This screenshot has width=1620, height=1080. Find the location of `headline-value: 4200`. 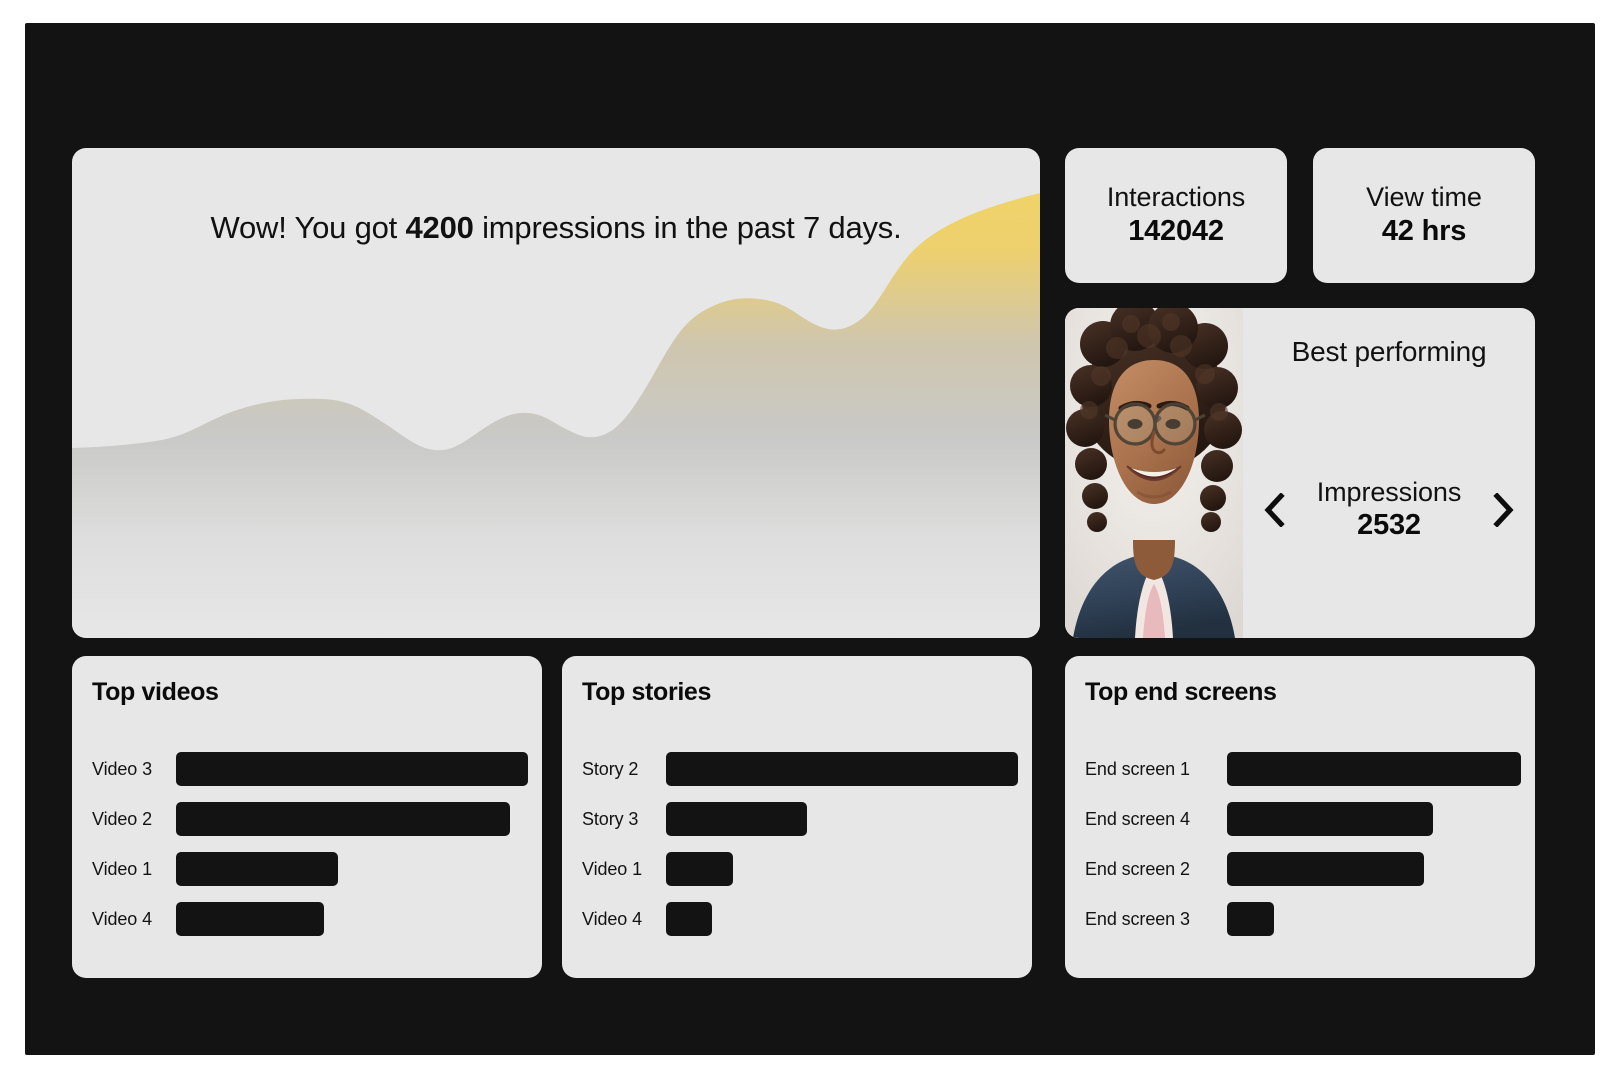

headline-value: 4200 is located at coordinates (439, 227).